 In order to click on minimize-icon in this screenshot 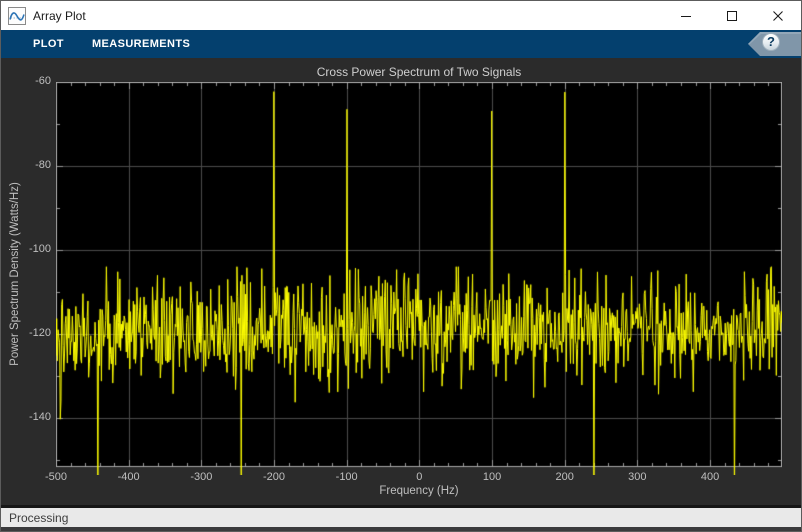, I will do `click(686, 16)`.